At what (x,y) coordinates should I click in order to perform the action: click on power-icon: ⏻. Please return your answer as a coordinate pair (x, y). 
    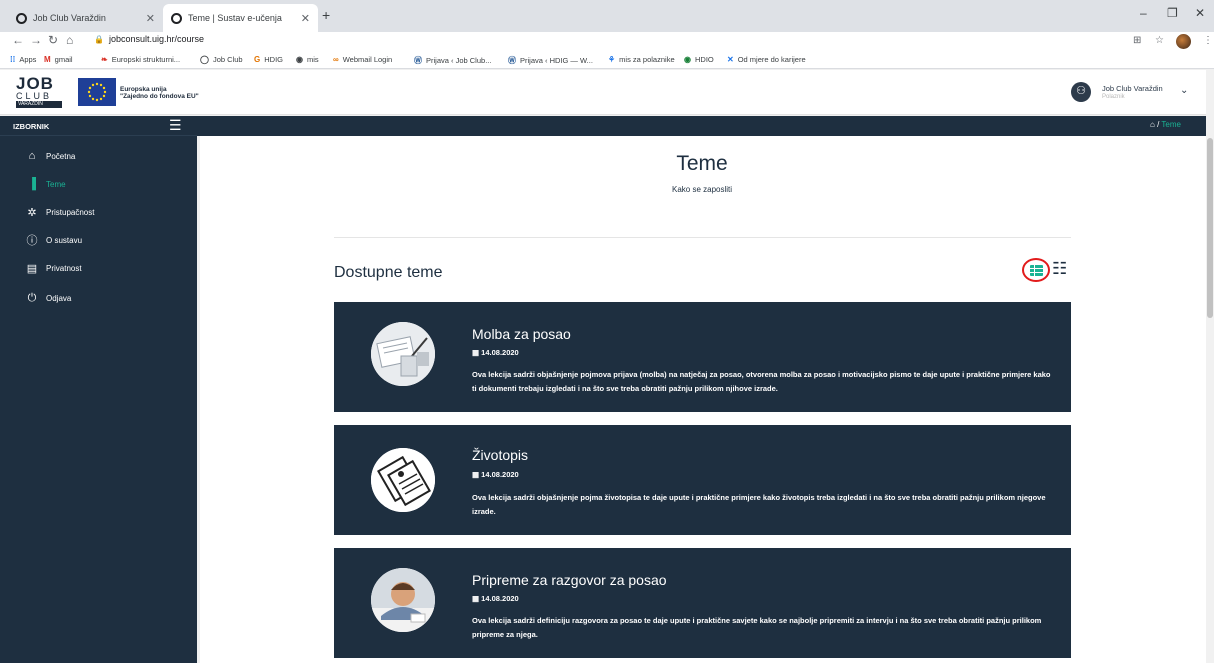
    Looking at the image, I should click on (32, 297).